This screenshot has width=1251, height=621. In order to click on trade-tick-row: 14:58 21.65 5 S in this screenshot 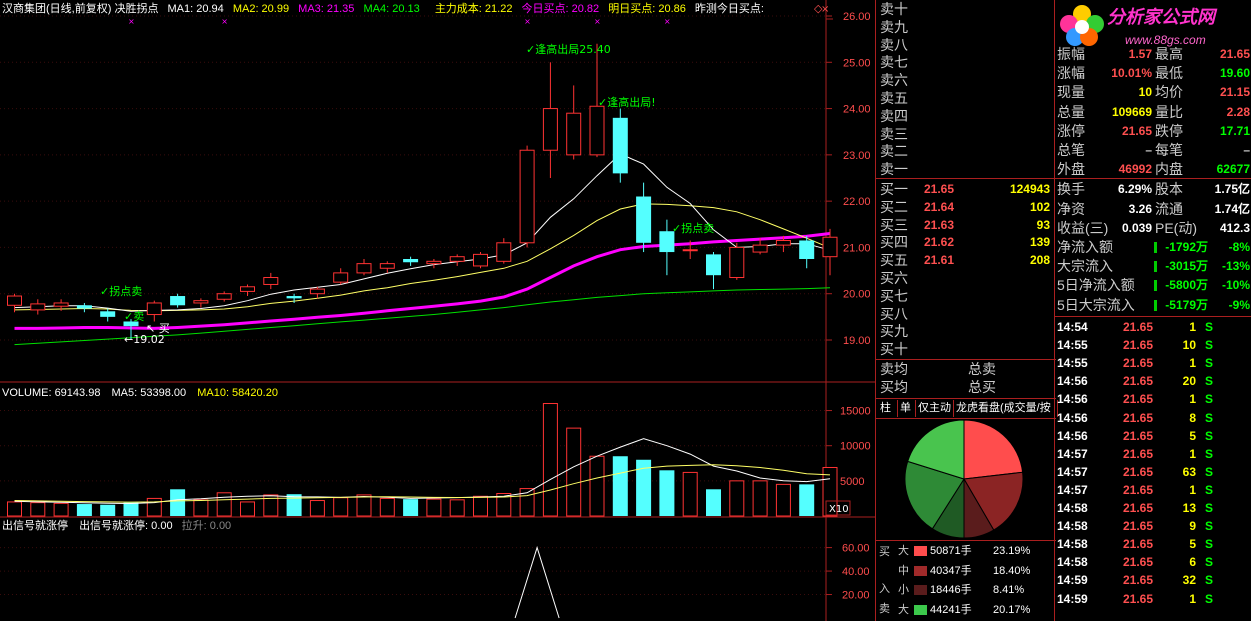, I will do `click(1153, 544)`.